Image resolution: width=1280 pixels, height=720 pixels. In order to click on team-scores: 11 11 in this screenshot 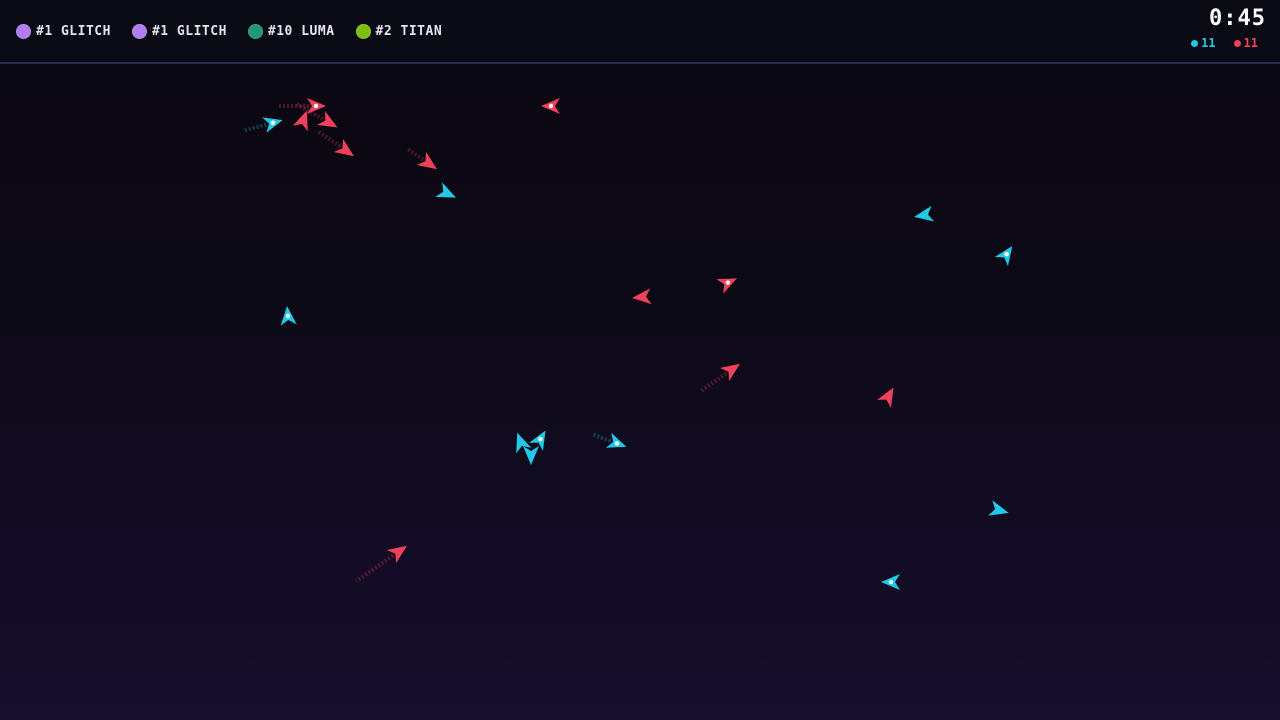, I will do `click(1215, 43)`.